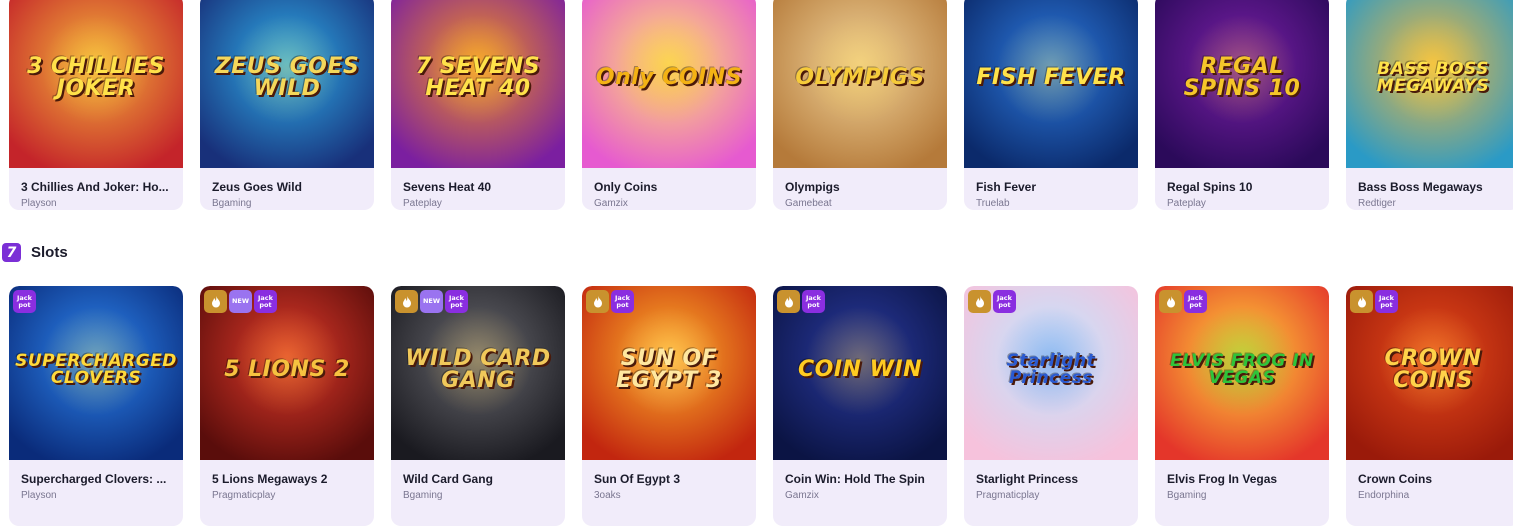 Image resolution: width=1513 pixels, height=526 pixels. I want to click on game-card: OLYMPIGS Olympigs Gamebeat, so click(860, 105).